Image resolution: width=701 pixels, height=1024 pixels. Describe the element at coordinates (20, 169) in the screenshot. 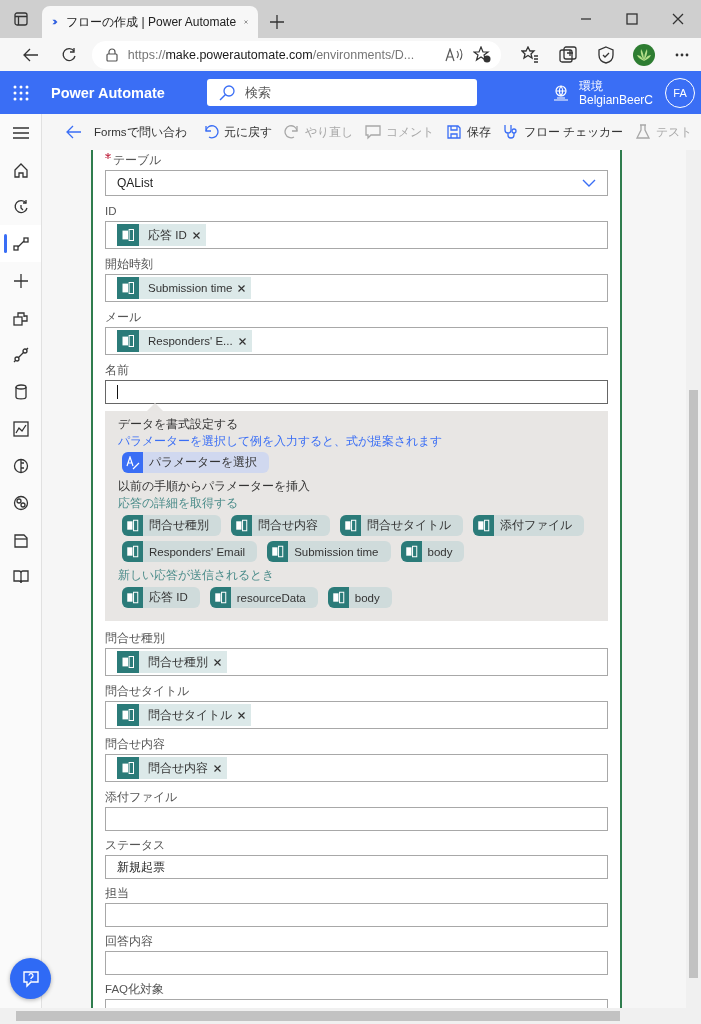

I see `home-icon` at that location.